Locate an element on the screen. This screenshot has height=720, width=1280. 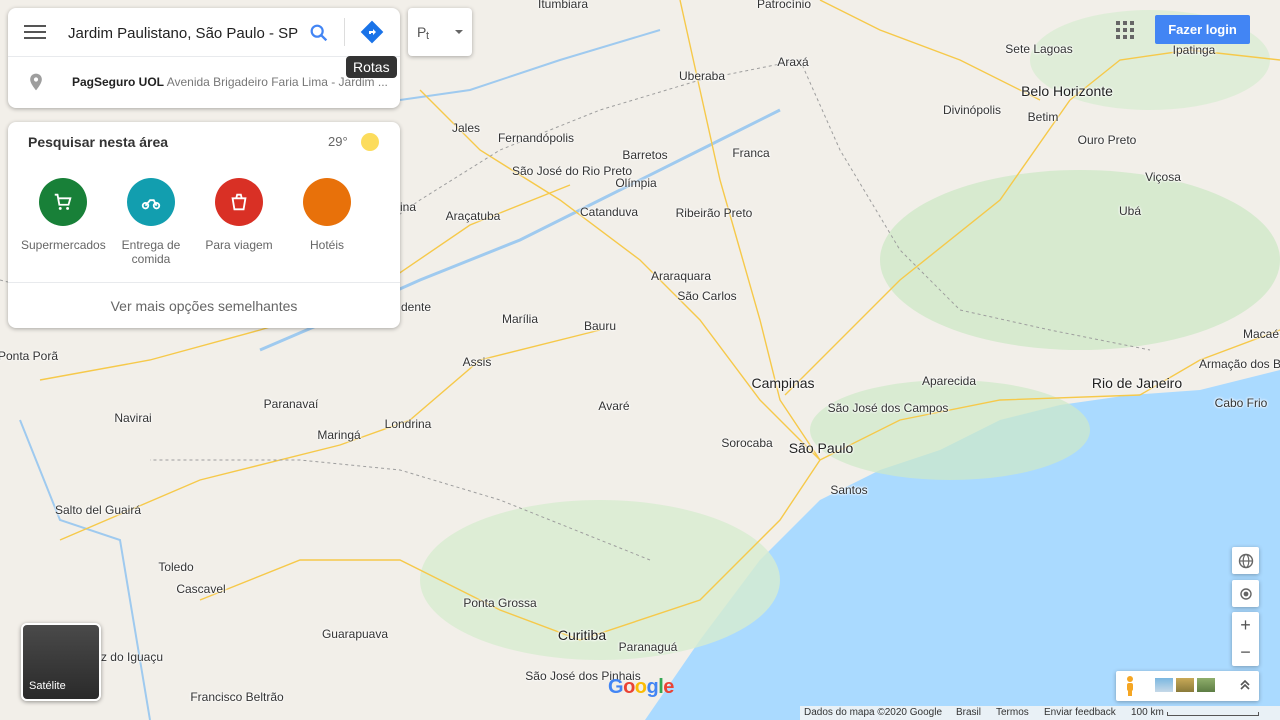
feedback-link: Enviar feedback is located at coordinates (1080, 712).